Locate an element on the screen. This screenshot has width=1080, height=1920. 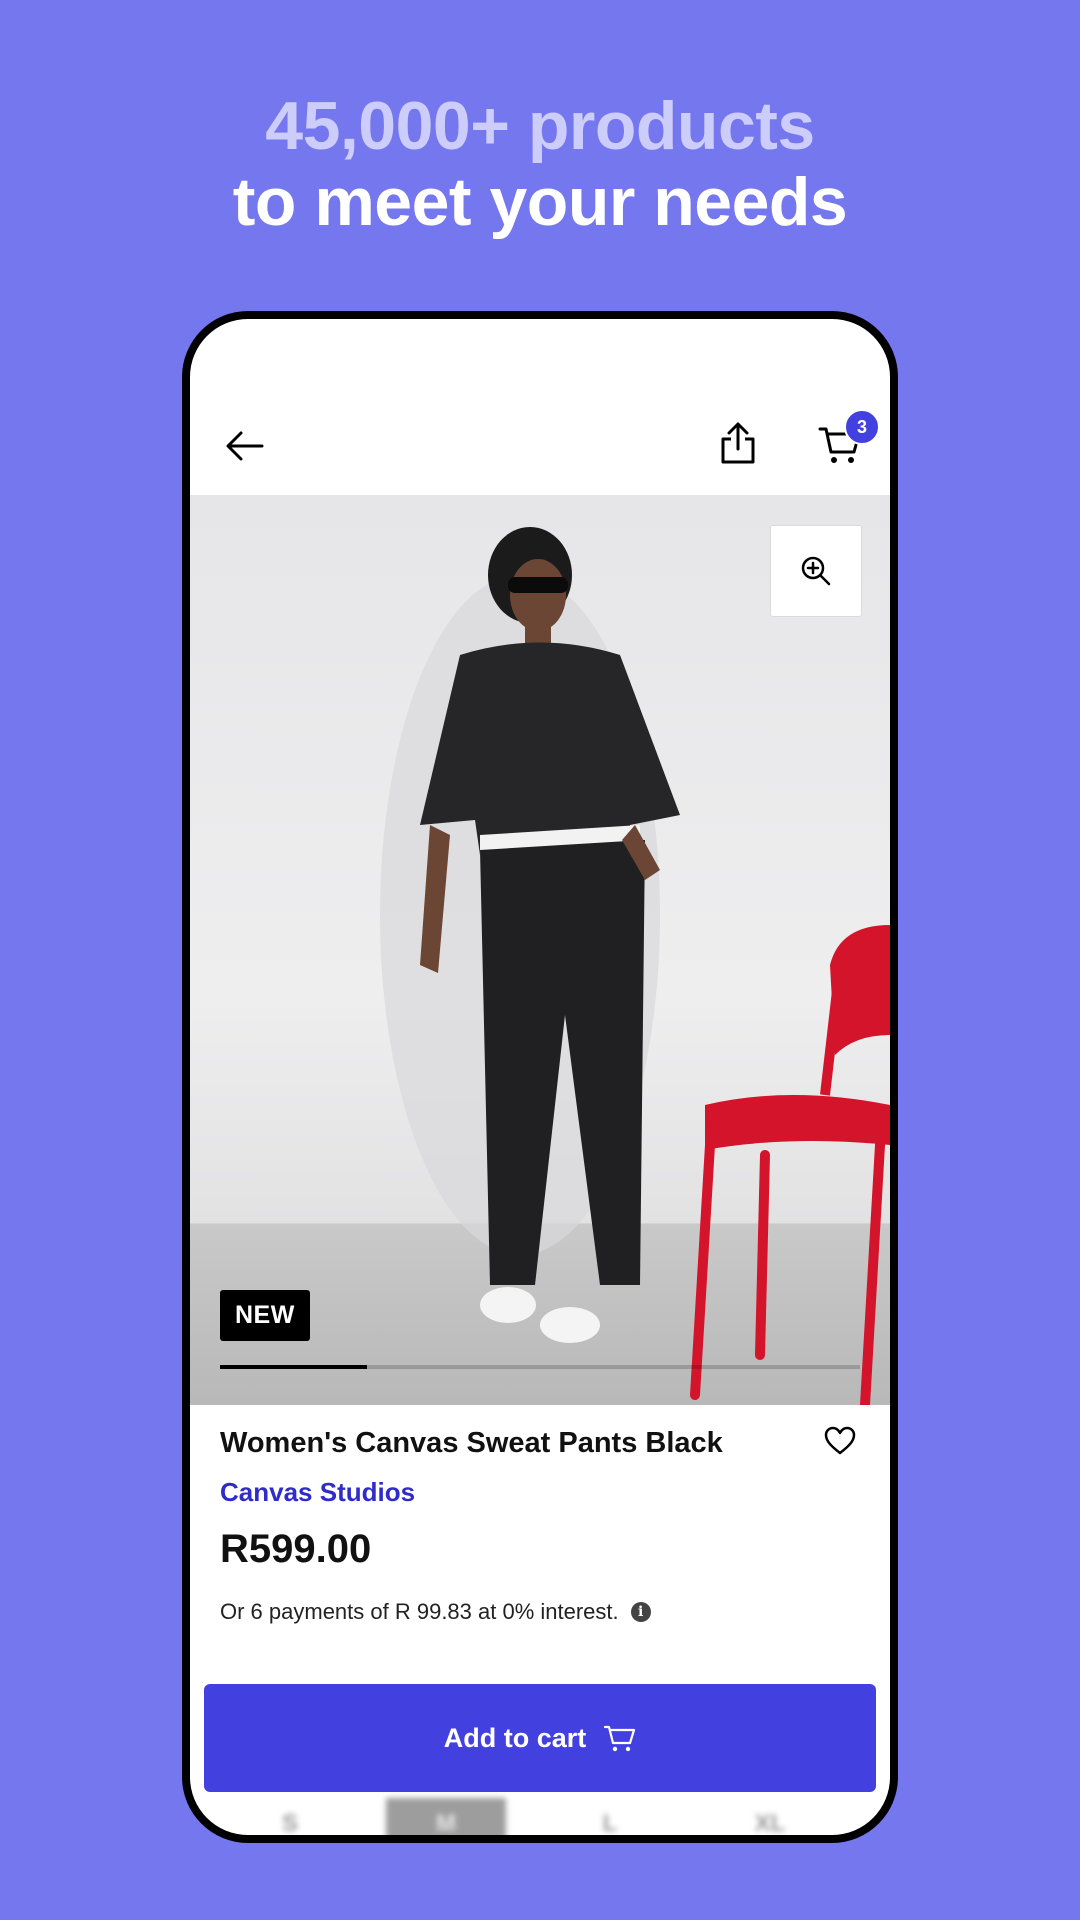
product-price: R599.00 is located at coordinates (296, 1549).